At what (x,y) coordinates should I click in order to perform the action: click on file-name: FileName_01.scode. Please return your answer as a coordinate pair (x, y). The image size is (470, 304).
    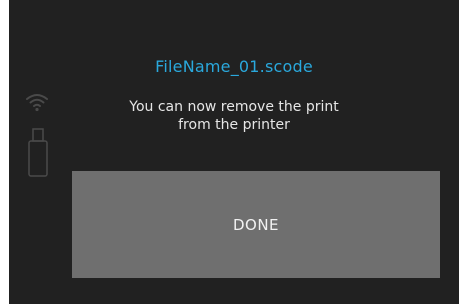
    Looking at the image, I should click on (234, 66).